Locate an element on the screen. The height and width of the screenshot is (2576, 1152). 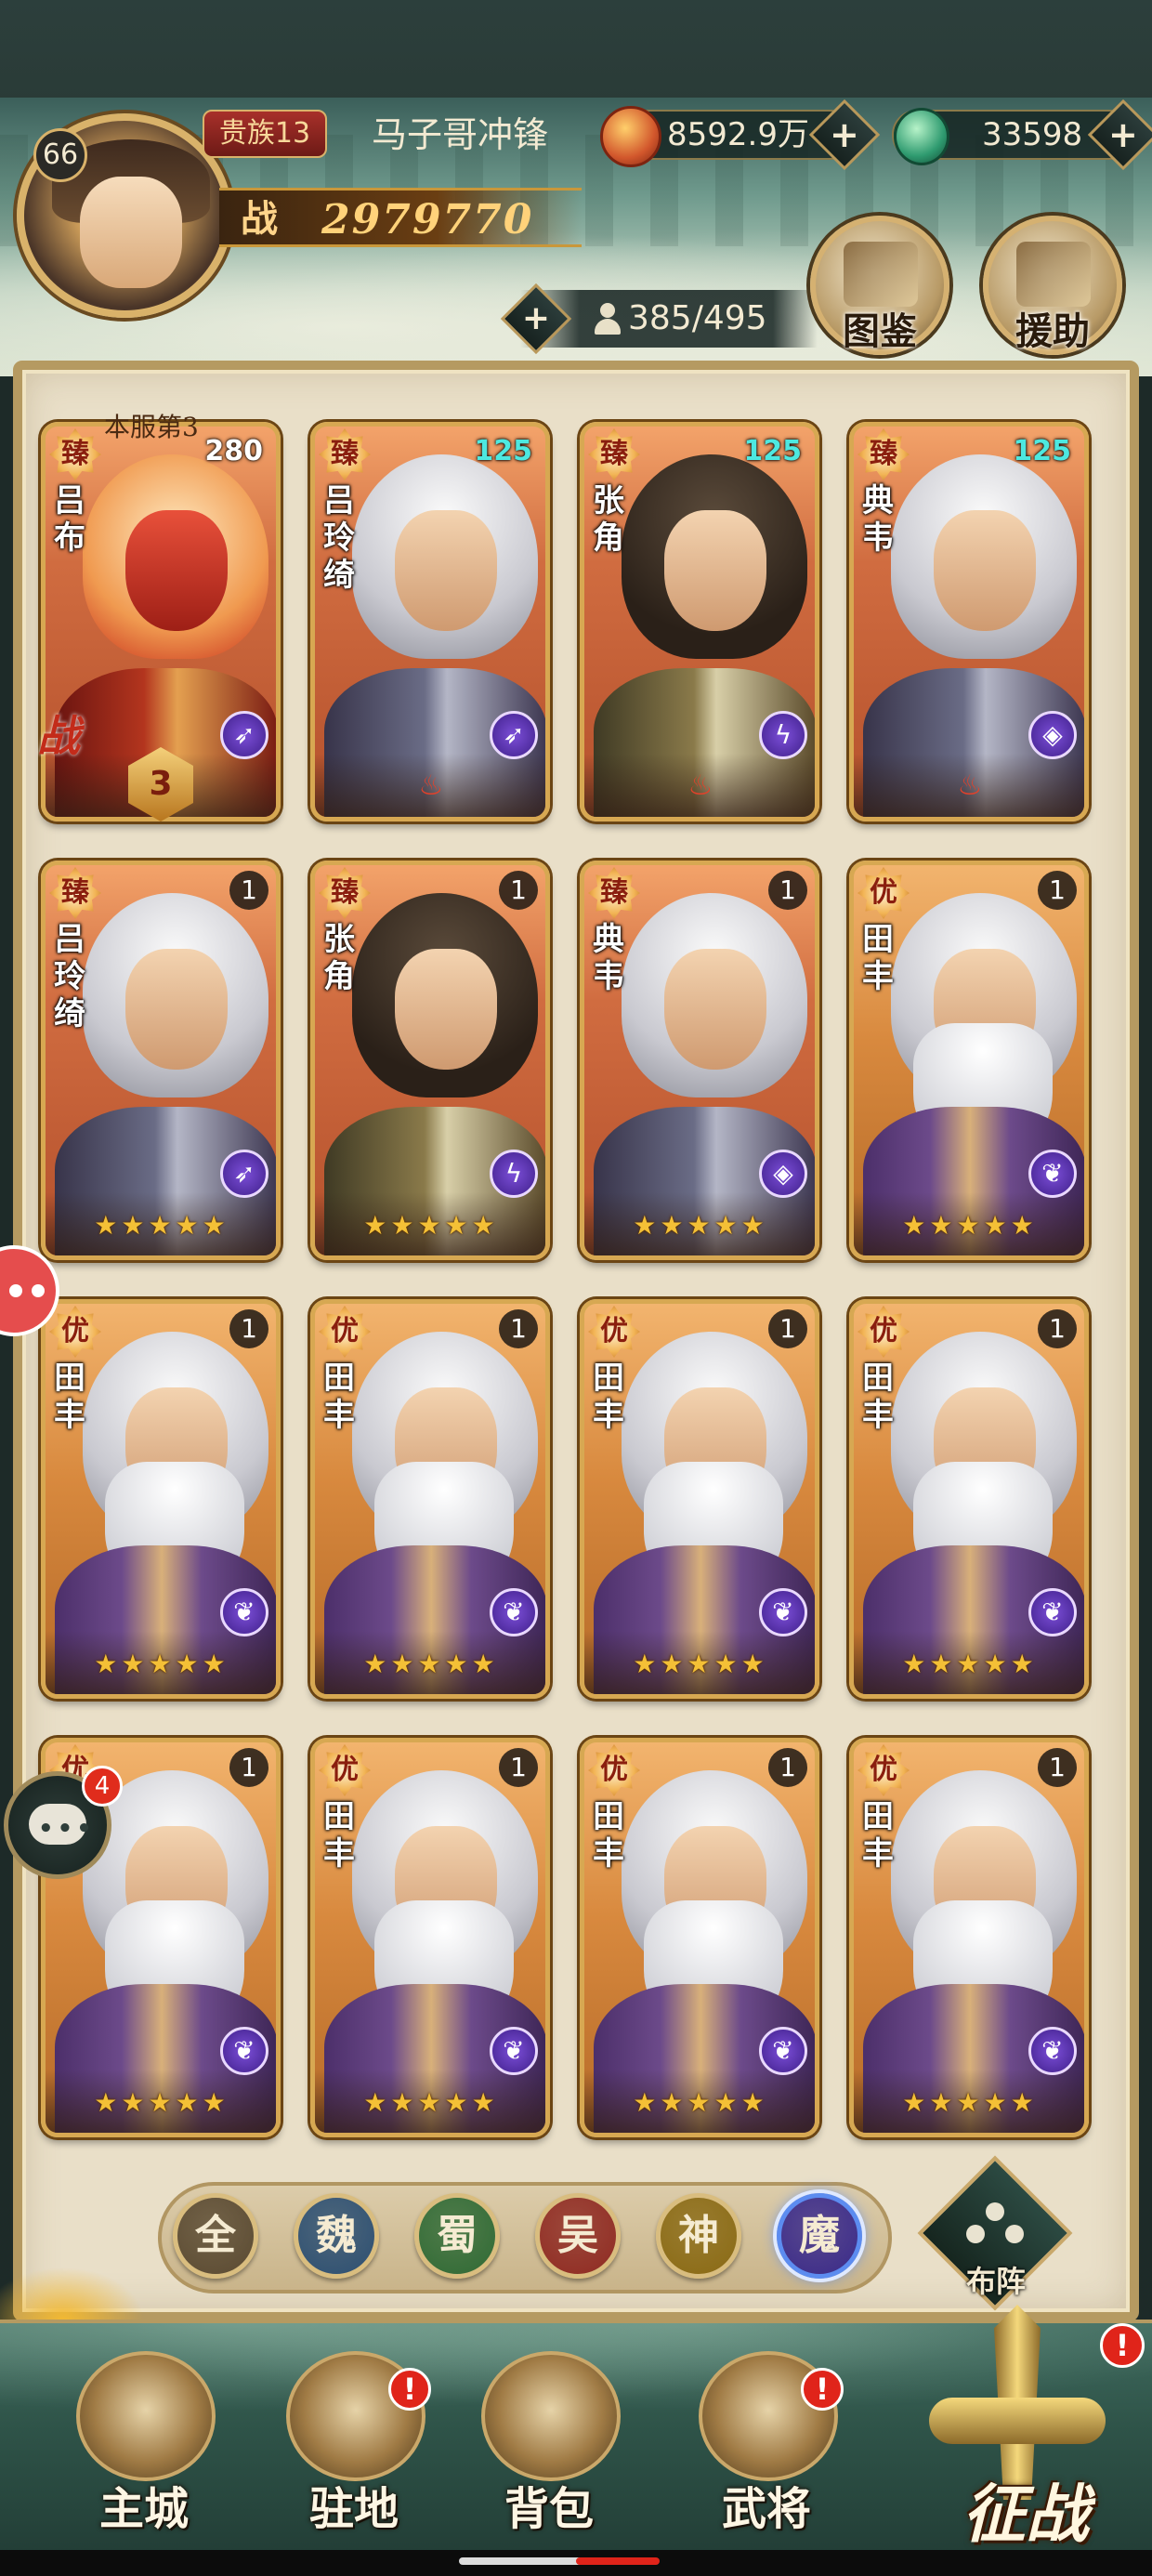
nav-garrison: ! 驻地 is located at coordinates (354, 2434).